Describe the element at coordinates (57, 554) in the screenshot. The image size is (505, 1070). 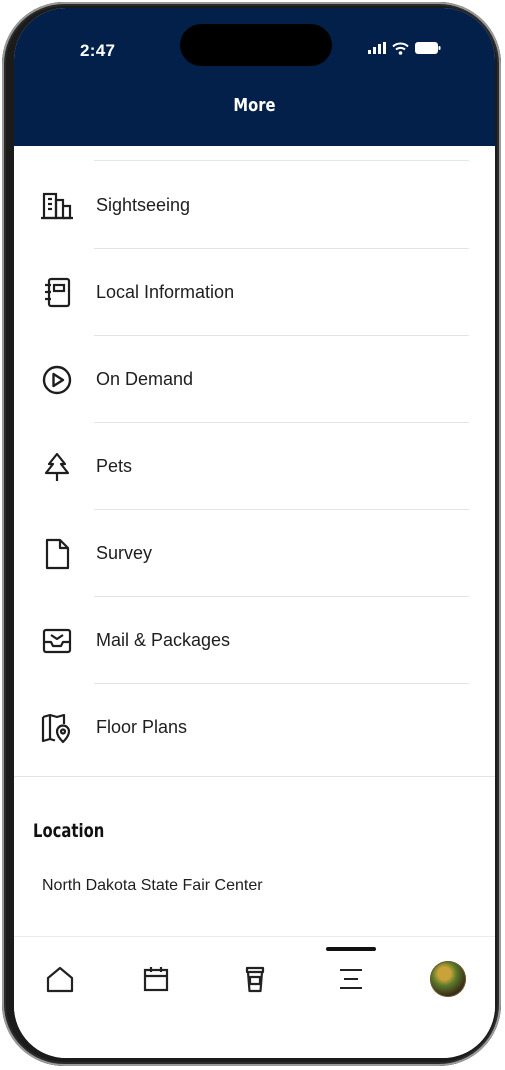
I see `document-icon` at that location.